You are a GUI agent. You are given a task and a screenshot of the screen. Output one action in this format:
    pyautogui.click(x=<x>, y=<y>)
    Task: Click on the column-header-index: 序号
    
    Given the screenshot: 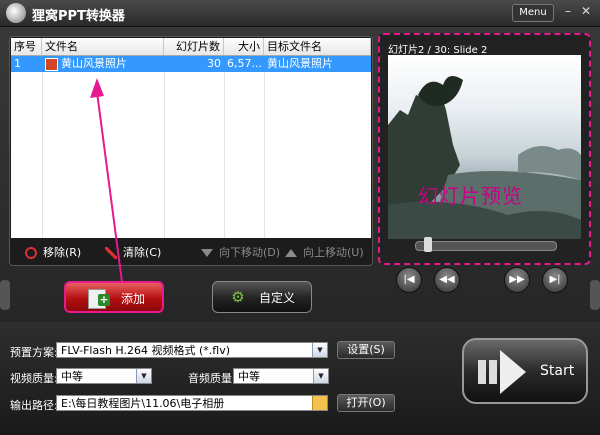 What is the action you would take?
    pyautogui.click(x=26, y=46)
    